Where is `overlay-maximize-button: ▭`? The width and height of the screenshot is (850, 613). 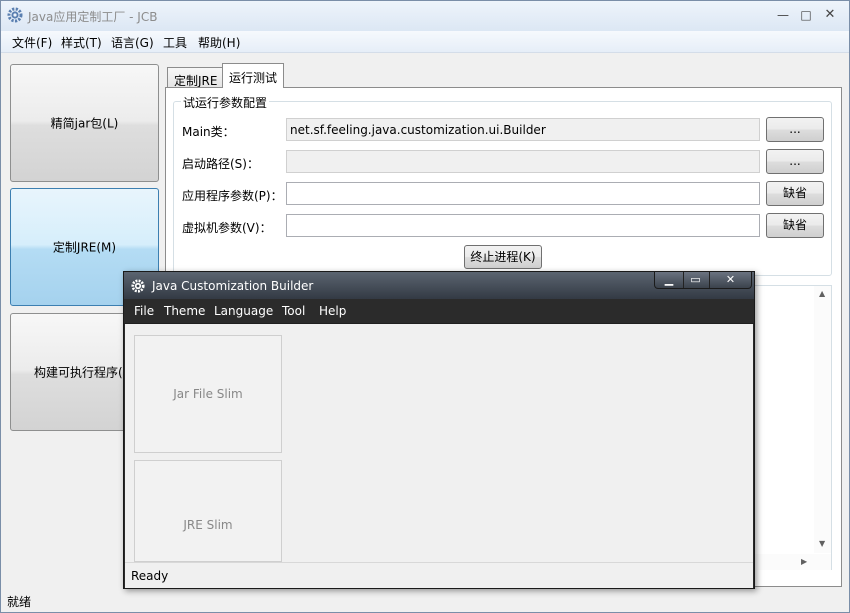 overlay-maximize-button: ▭ is located at coordinates (695, 280).